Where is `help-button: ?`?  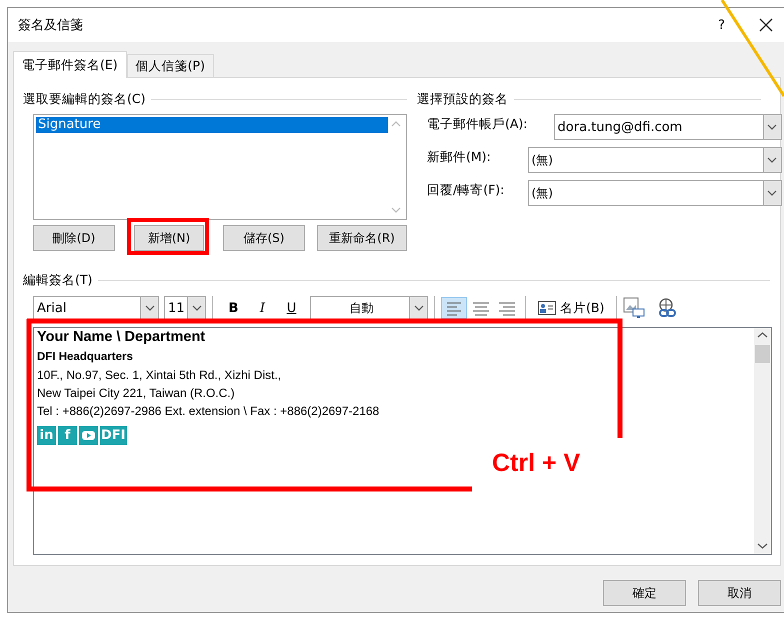 help-button: ? is located at coordinates (721, 25).